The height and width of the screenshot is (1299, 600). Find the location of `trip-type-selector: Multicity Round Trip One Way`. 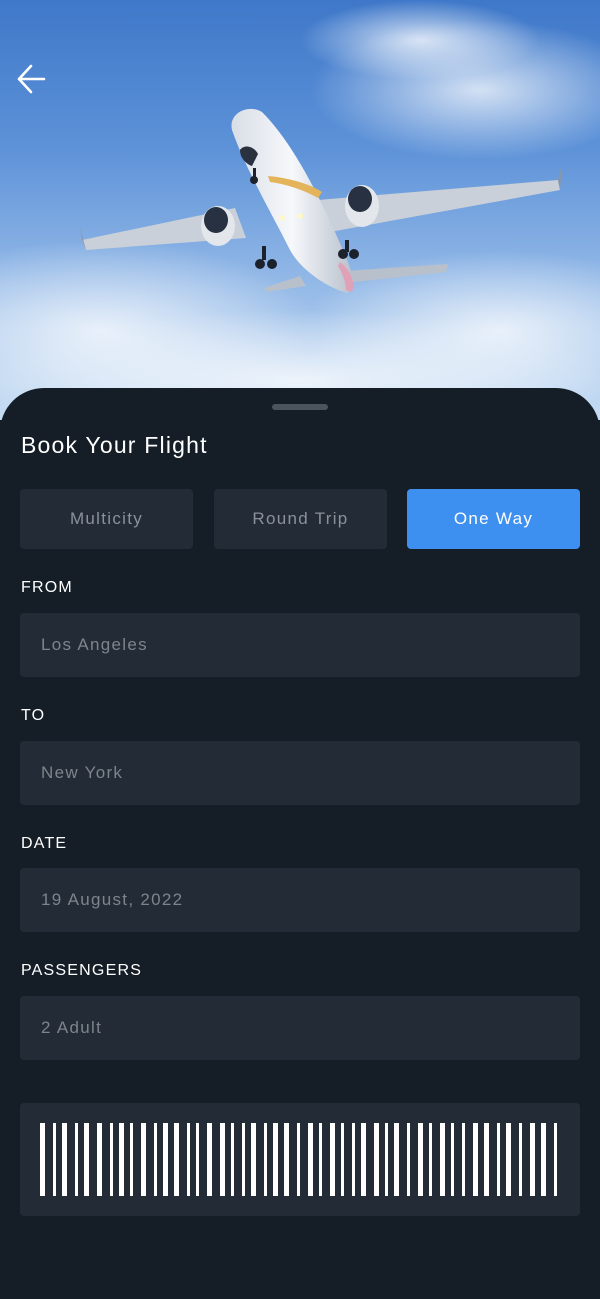

trip-type-selector: Multicity Round Trip One Way is located at coordinates (300, 519).